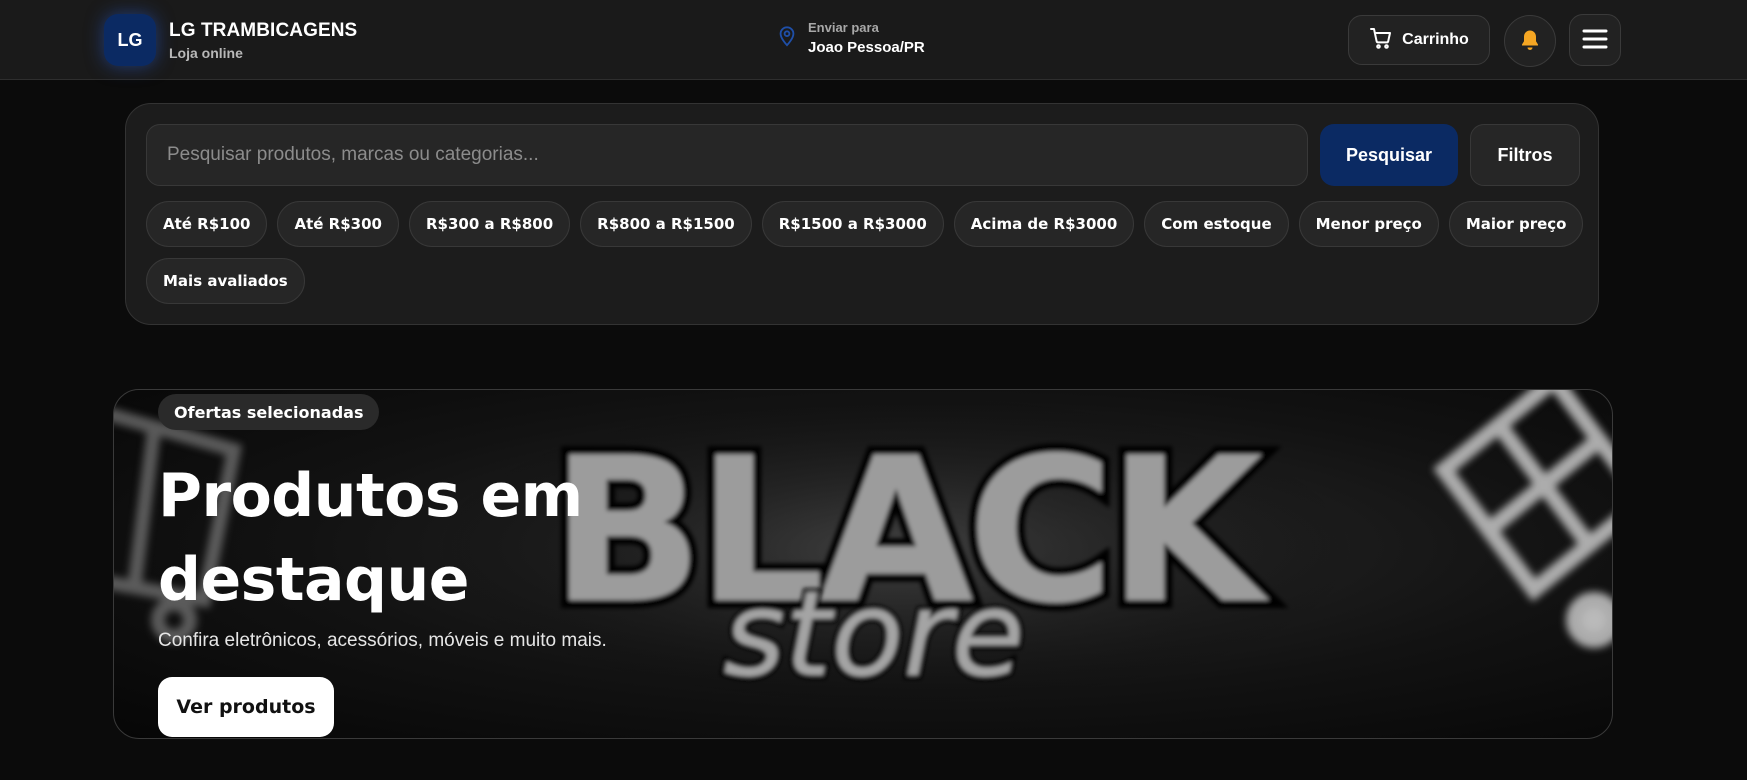 This screenshot has width=1747, height=780. I want to click on menu-button, so click(1595, 40).